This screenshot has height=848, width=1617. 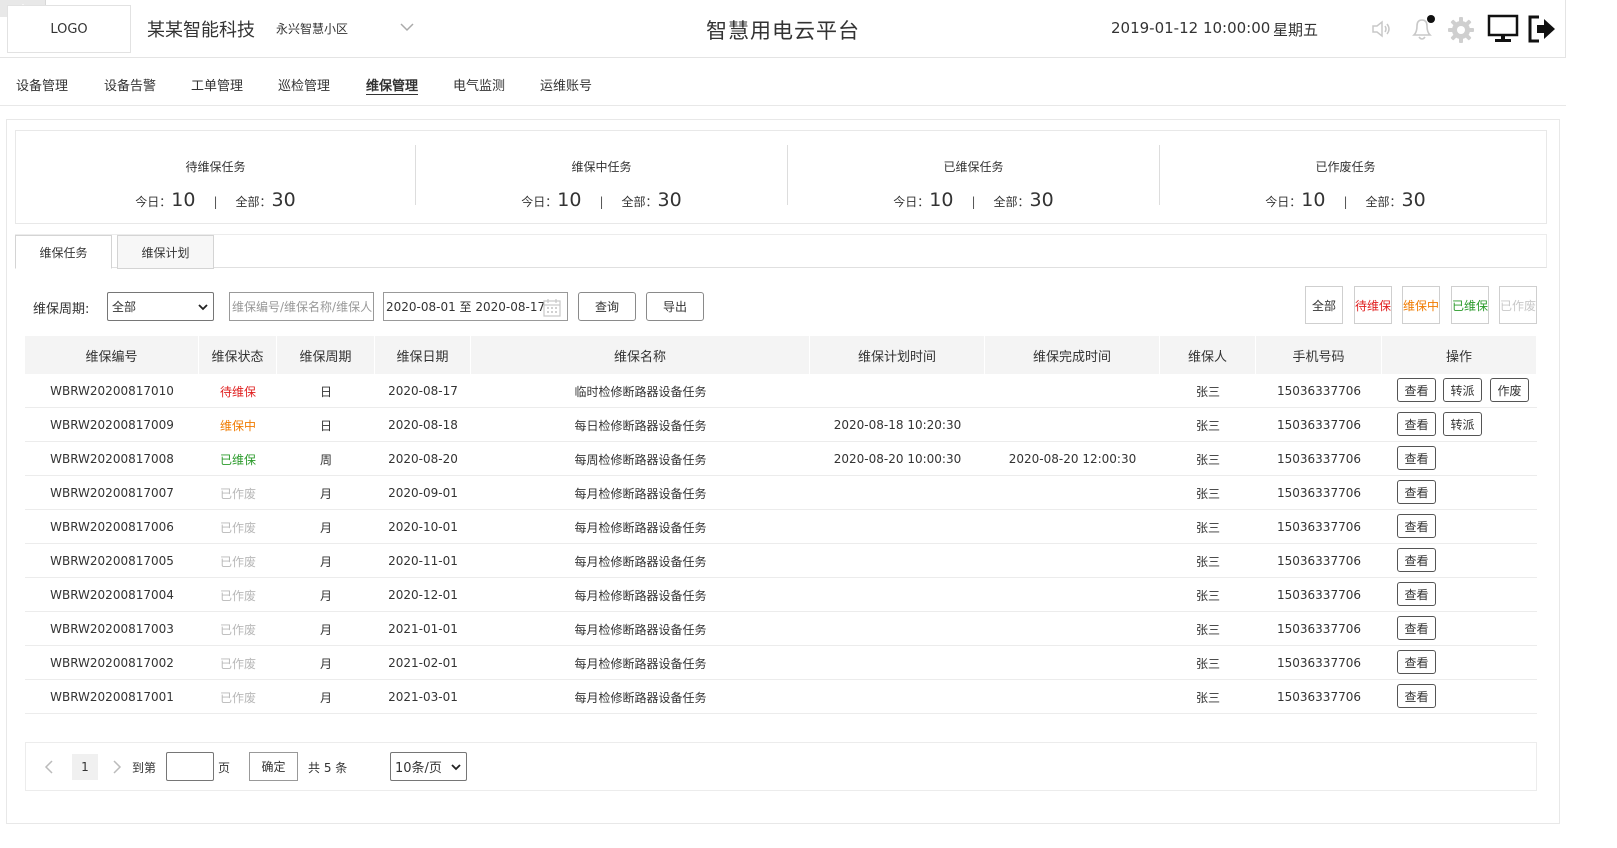 I want to click on search-input: 维保编号/维保名称/维保人, so click(x=301, y=306).